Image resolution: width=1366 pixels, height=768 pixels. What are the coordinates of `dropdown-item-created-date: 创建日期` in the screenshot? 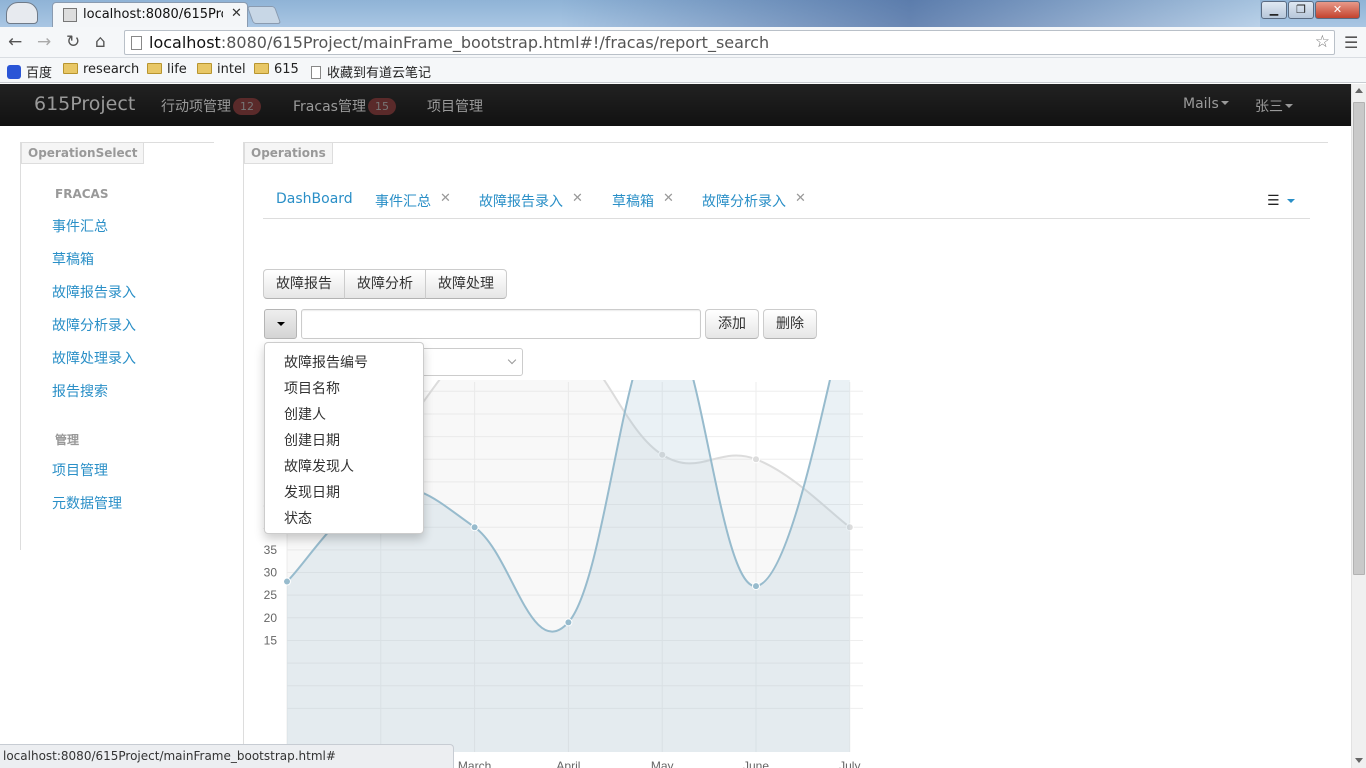 It's located at (312, 440).